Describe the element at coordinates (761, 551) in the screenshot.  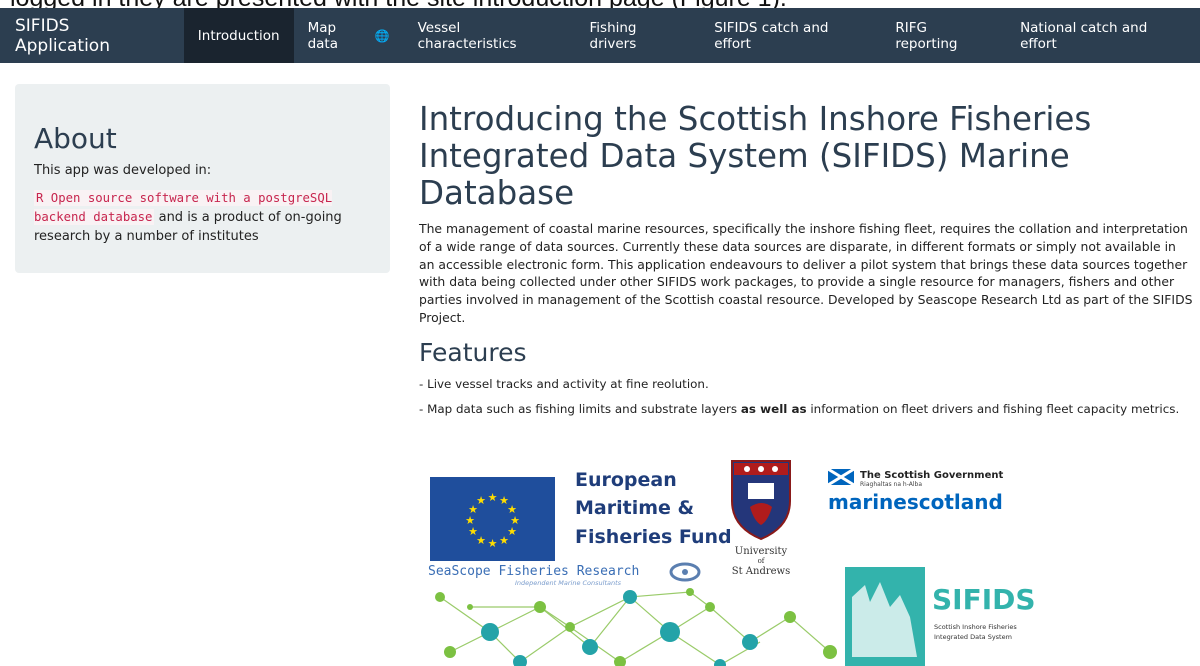
I see `svg-text: University` at that location.